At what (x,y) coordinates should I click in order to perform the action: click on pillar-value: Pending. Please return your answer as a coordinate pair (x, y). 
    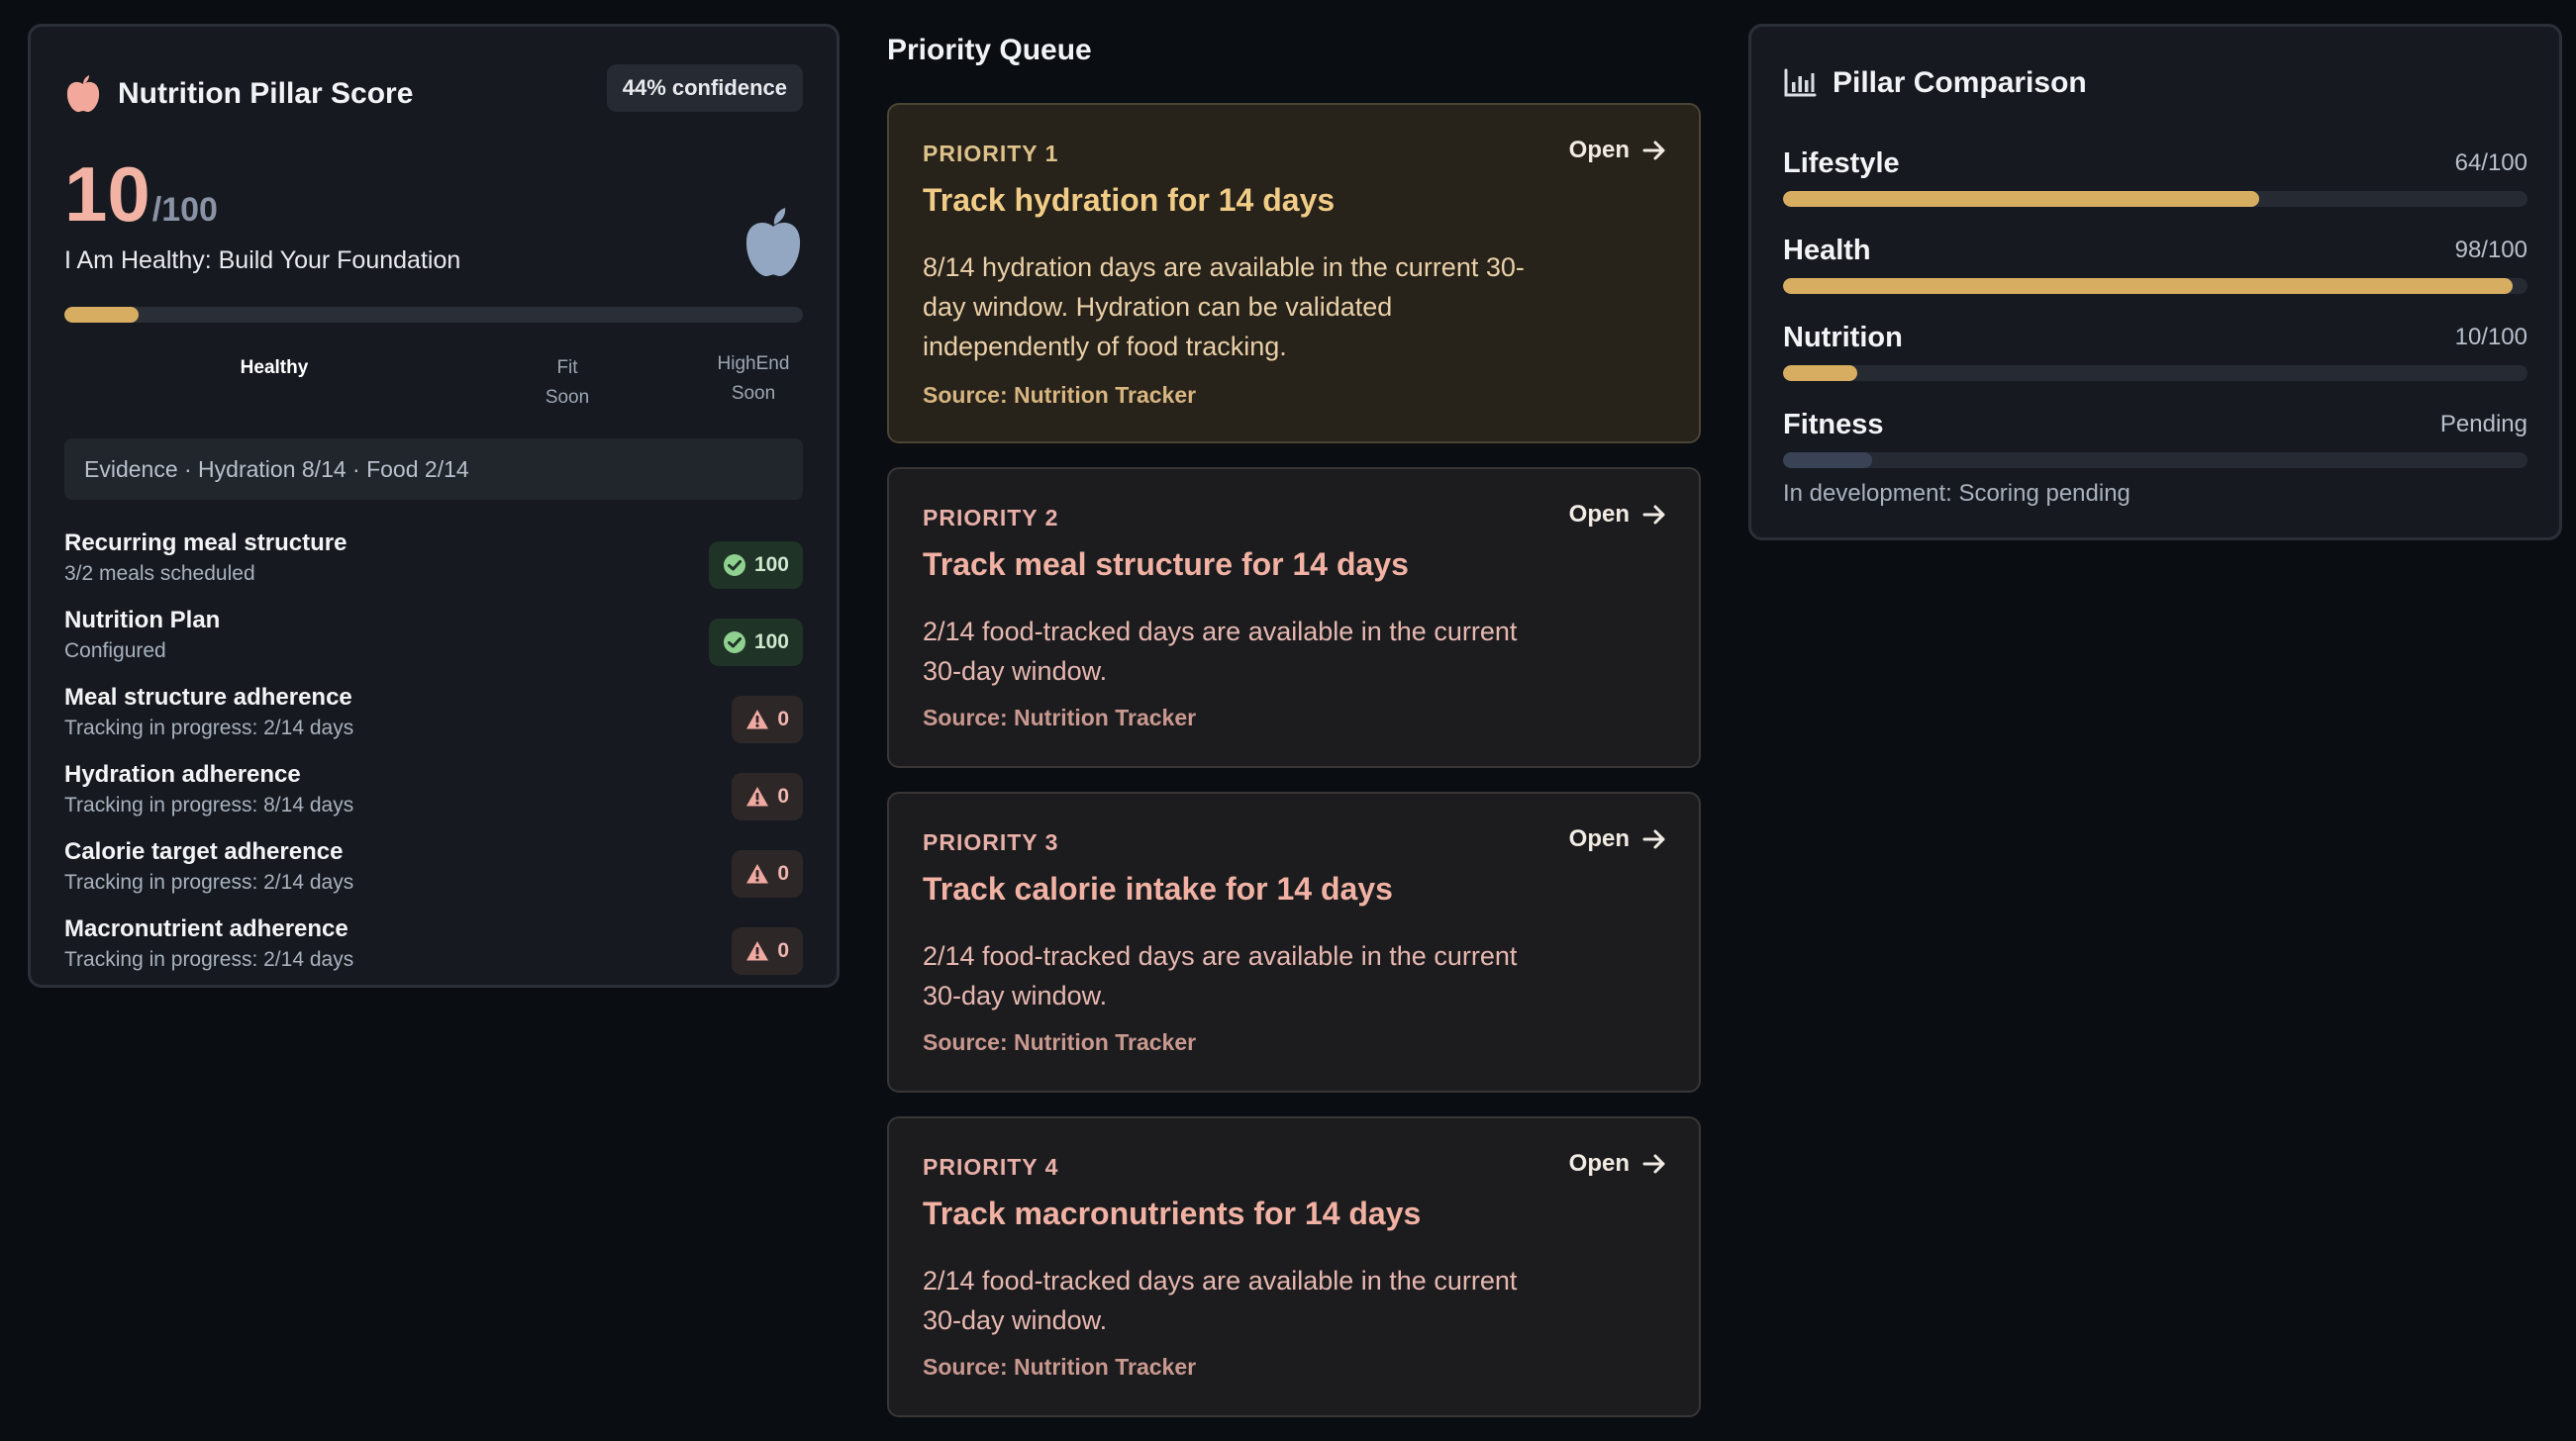
    Looking at the image, I should click on (2483, 424).